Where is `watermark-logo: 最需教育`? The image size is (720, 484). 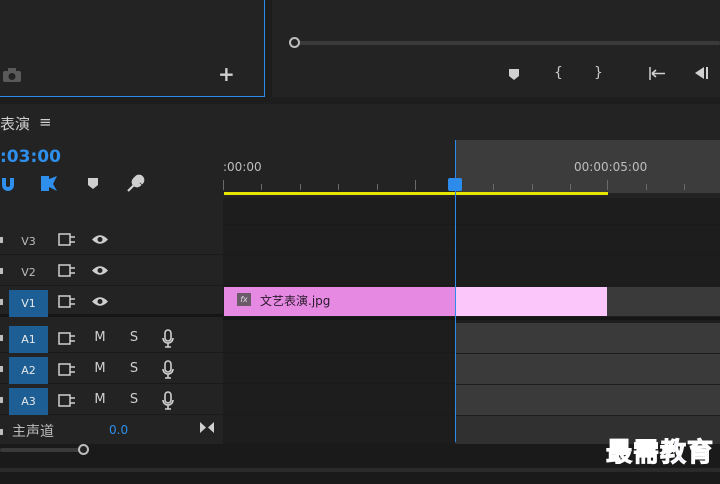
watermark-logo: 最需教育 is located at coordinates (659, 453).